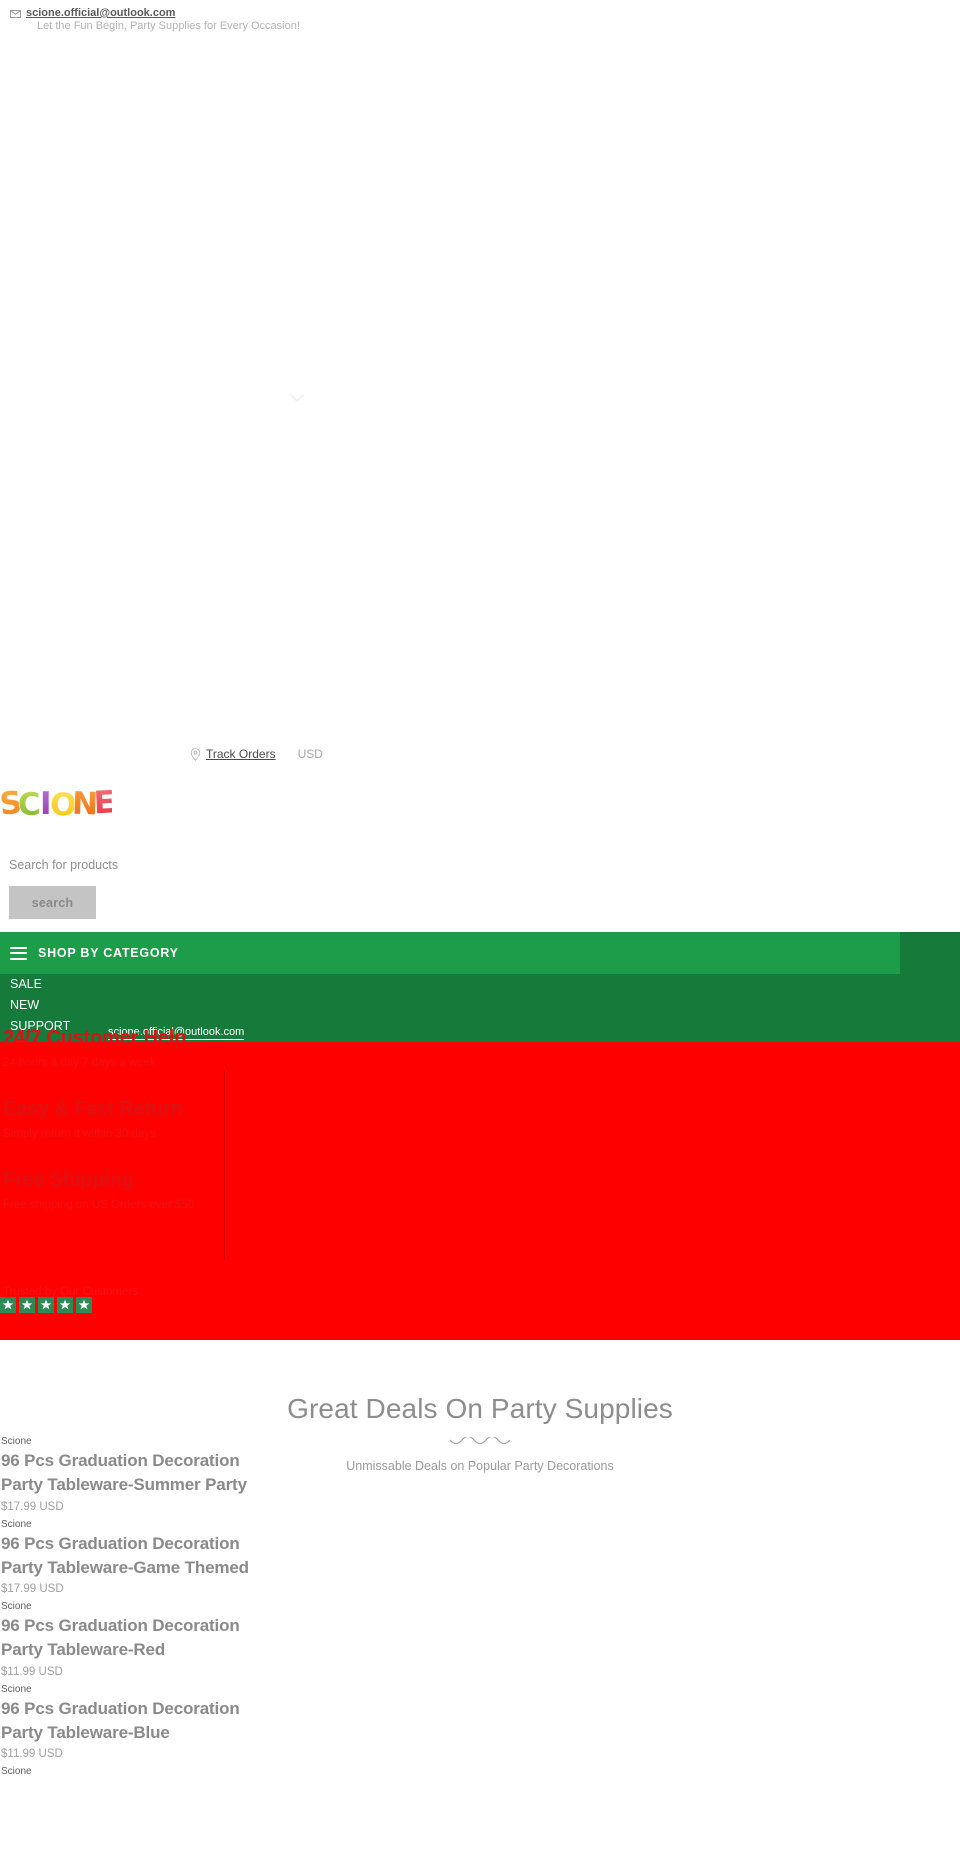 The width and height of the screenshot is (960, 1875). I want to click on deals-title: Great Deals On Party Supplies, so click(480, 1408).